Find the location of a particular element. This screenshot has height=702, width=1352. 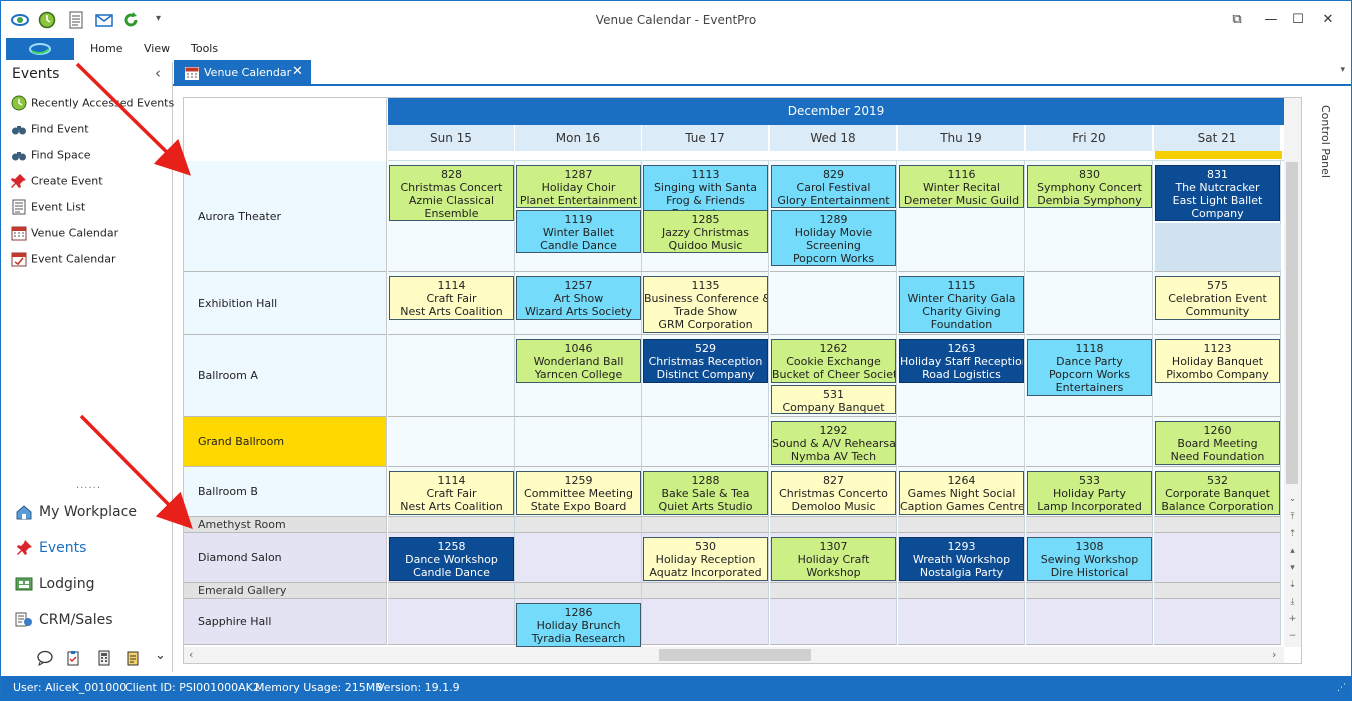

event-block: 1123 Holiday Banquet Pixombo Company is located at coordinates (1217, 361).